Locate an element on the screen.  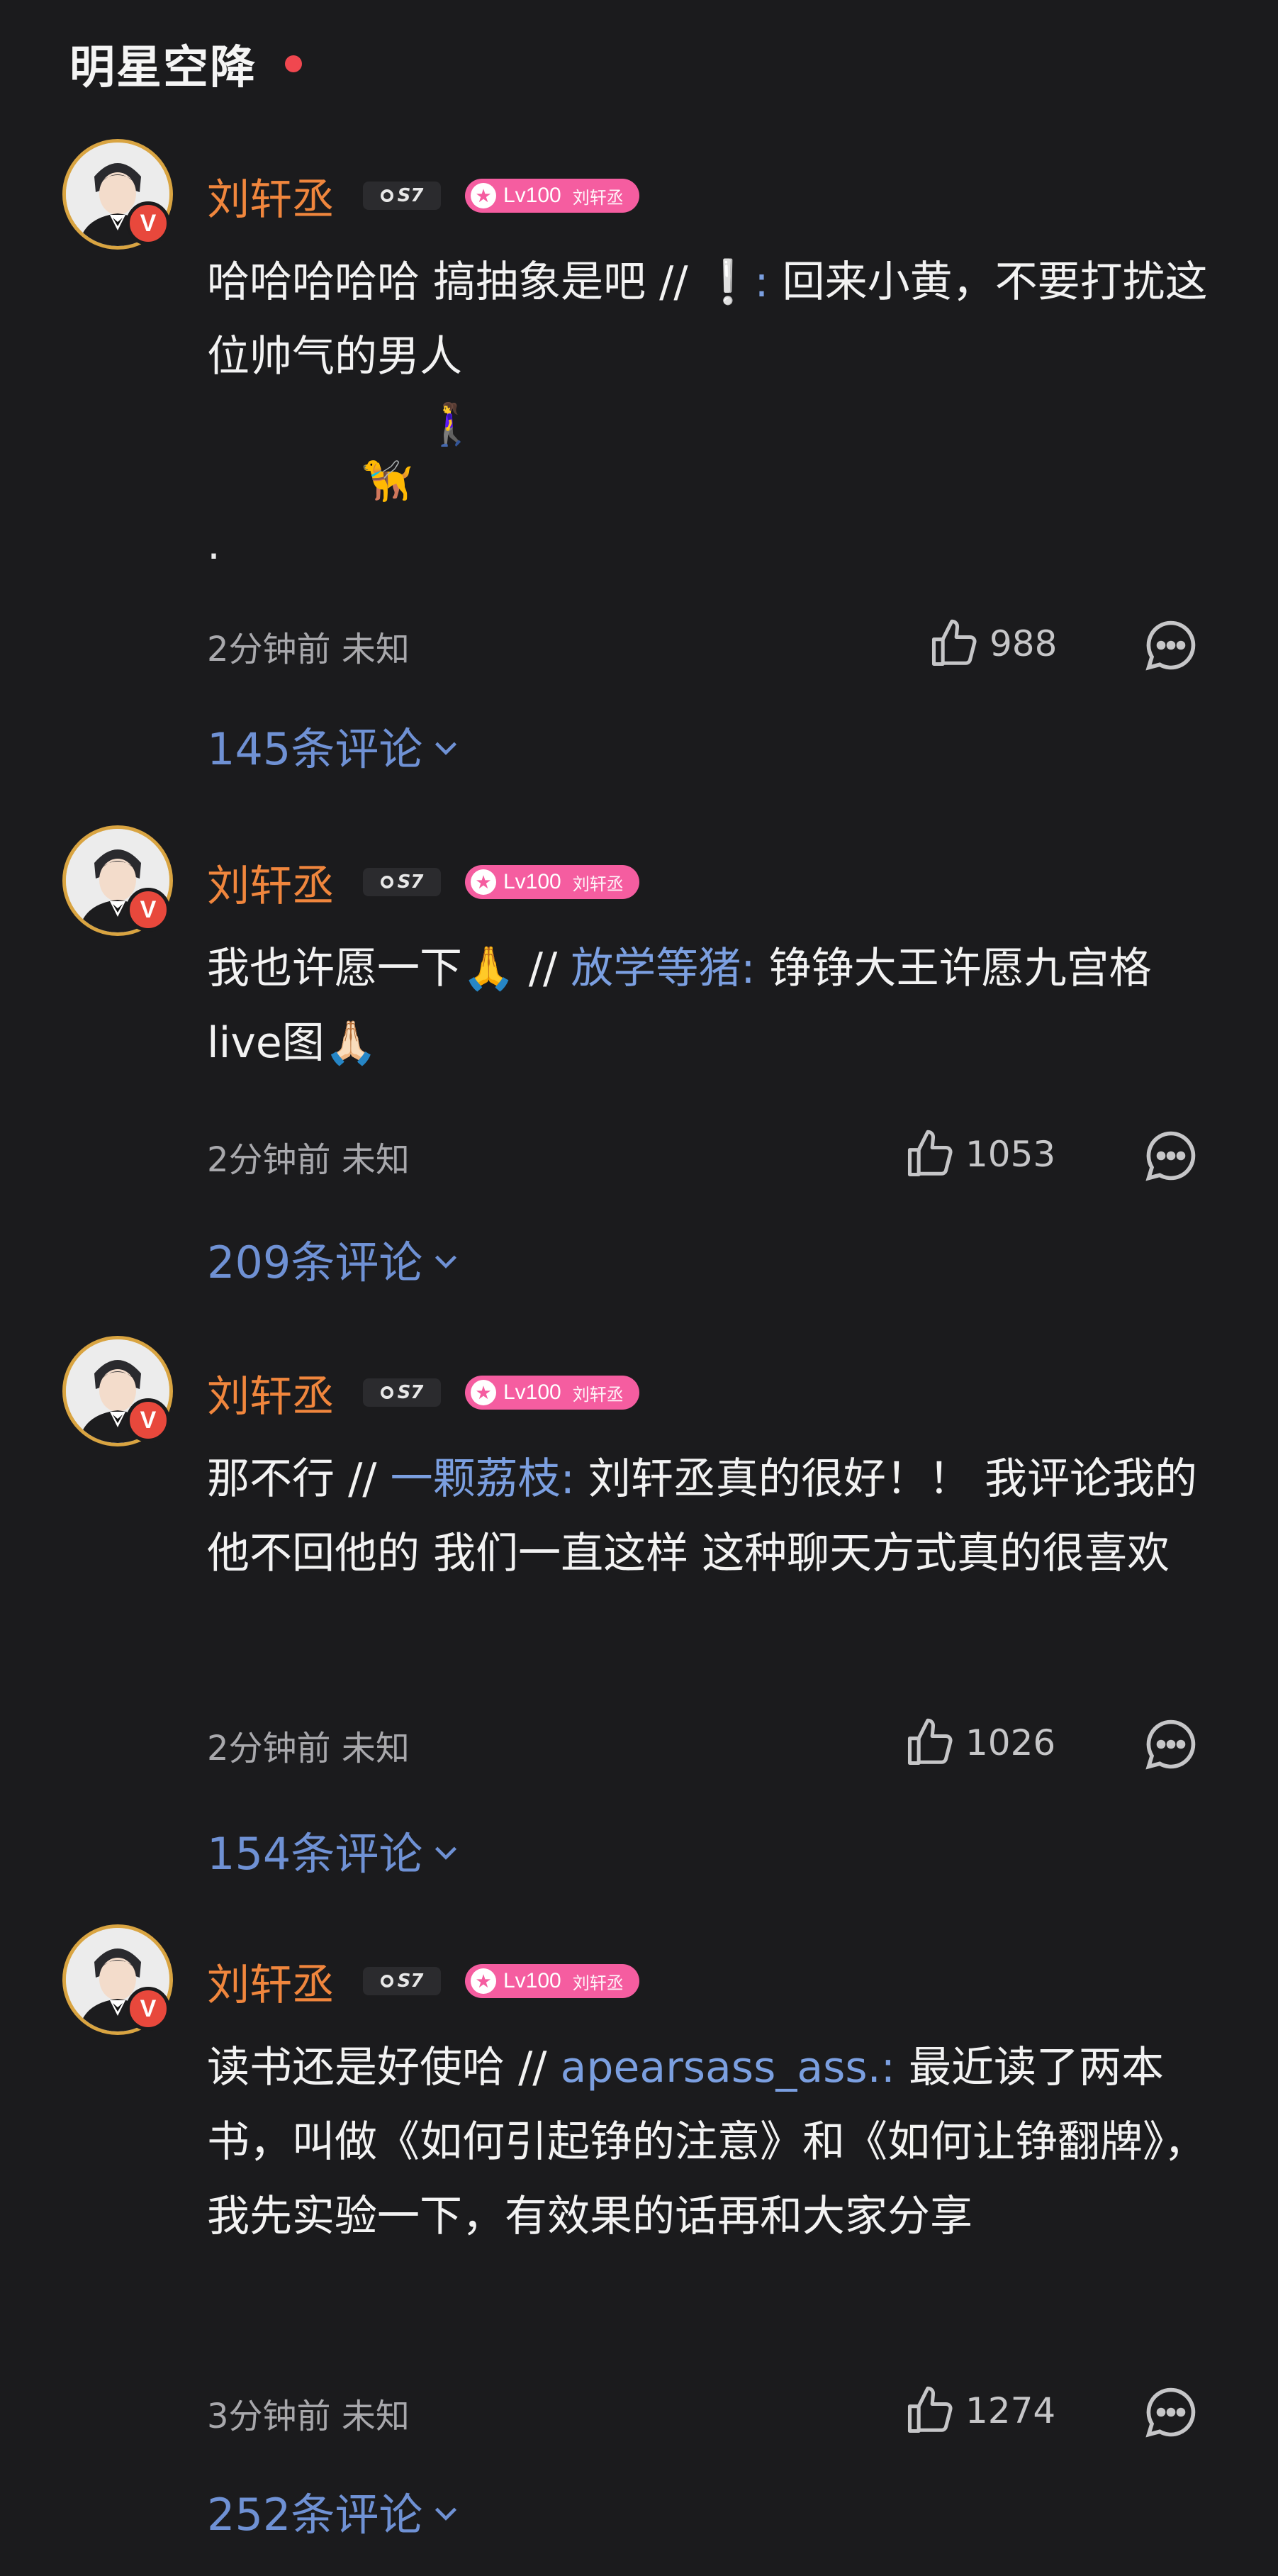
like-count: 1026 is located at coordinates (1011, 1742).